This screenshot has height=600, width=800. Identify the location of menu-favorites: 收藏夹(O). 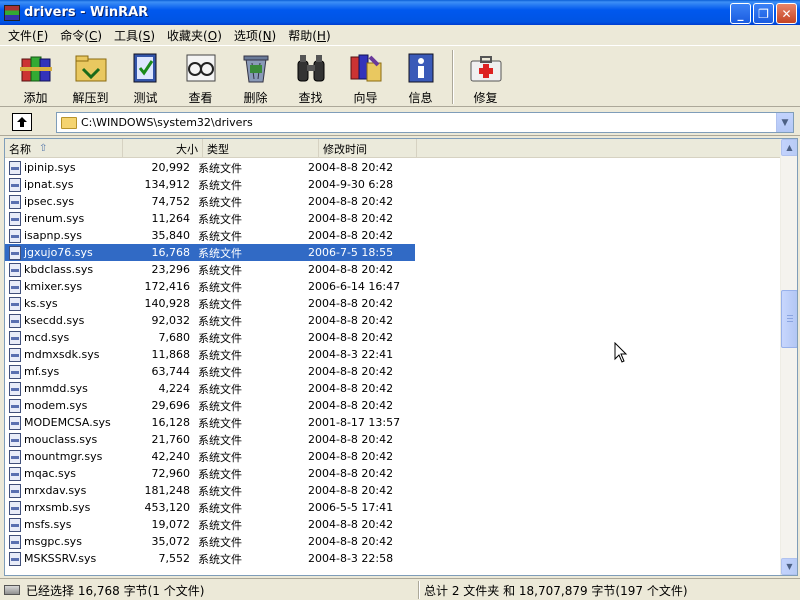
(194, 35).